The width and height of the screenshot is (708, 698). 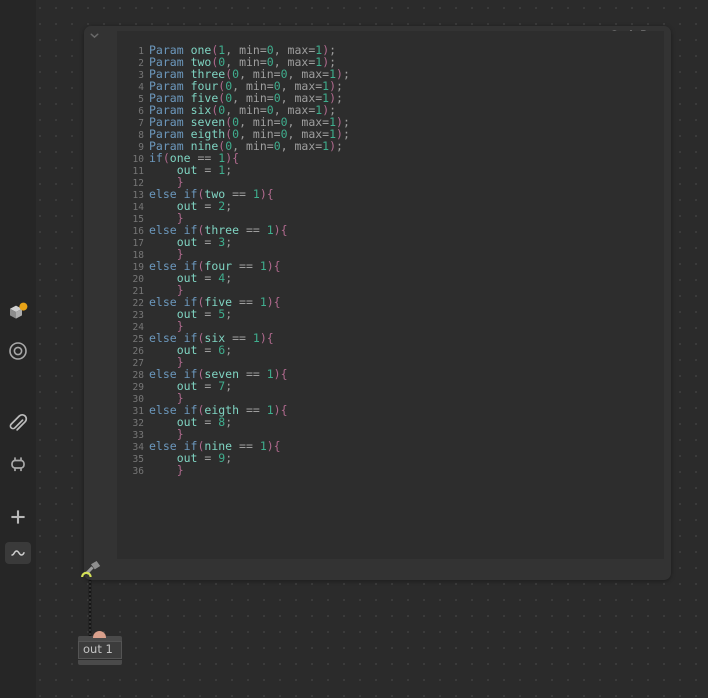 I want to click on toolbar-item-assets, so click(x=18, y=312).